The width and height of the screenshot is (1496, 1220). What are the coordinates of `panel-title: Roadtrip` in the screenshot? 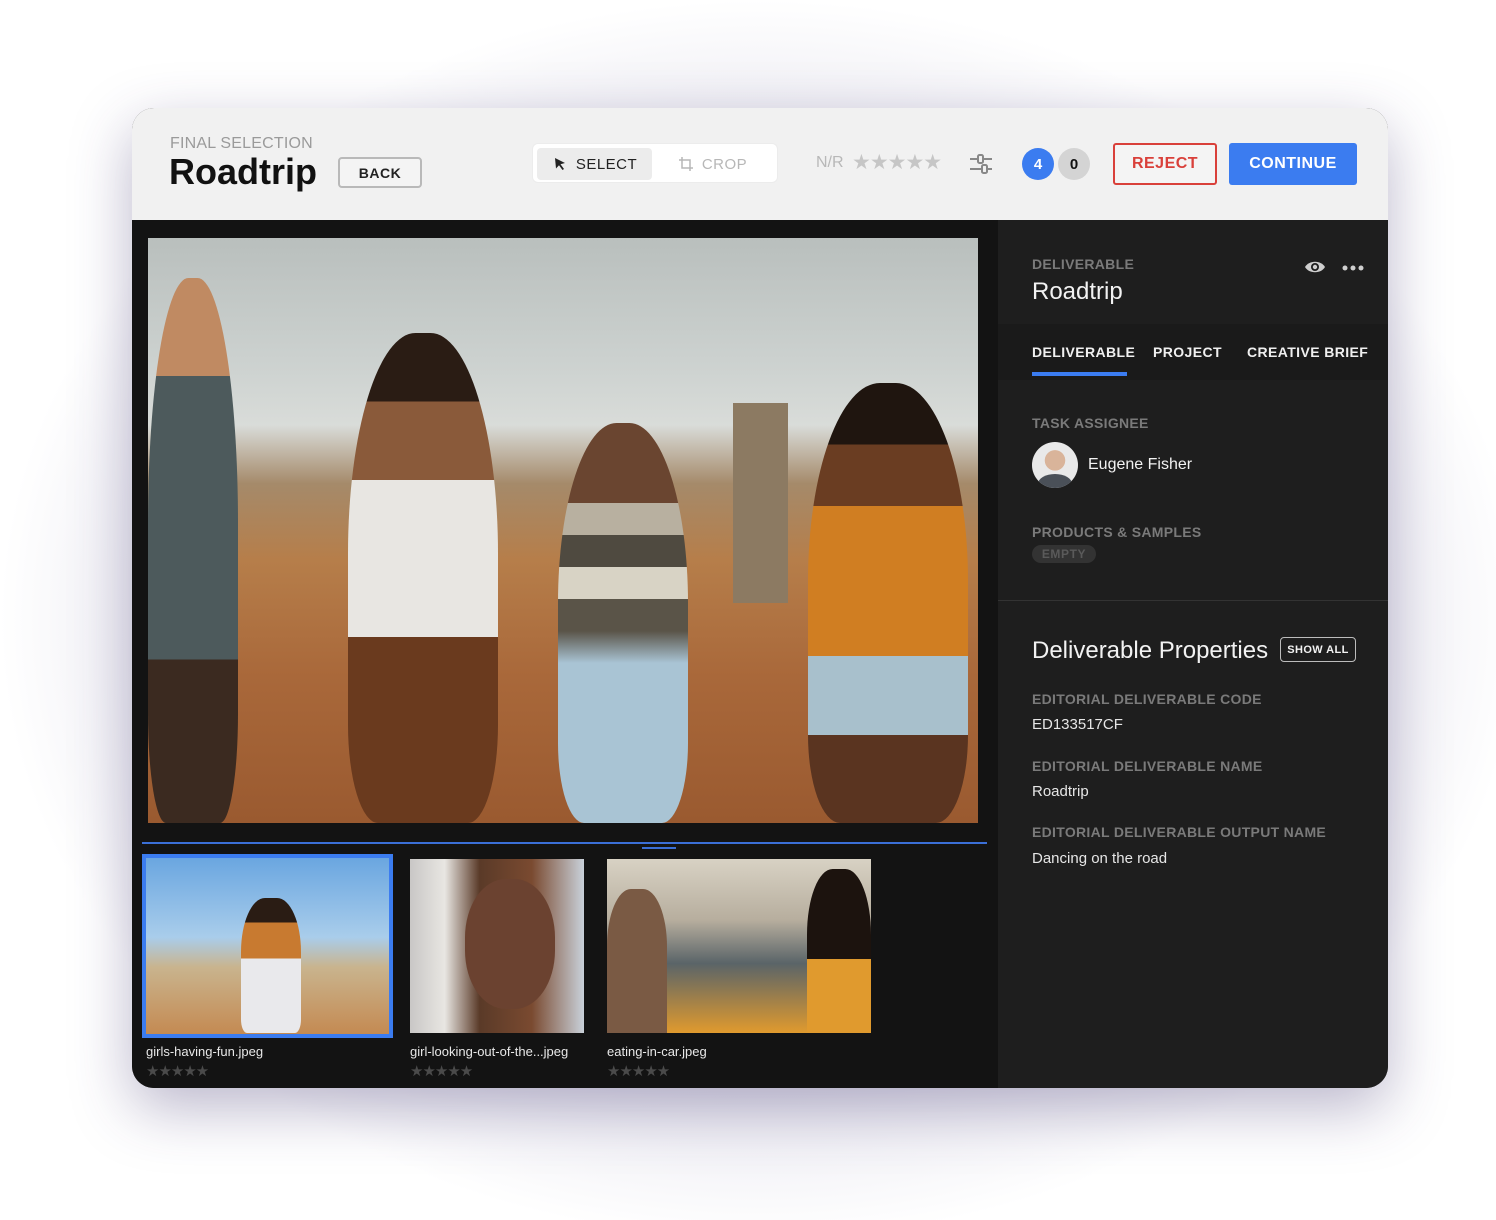 It's located at (1077, 291).